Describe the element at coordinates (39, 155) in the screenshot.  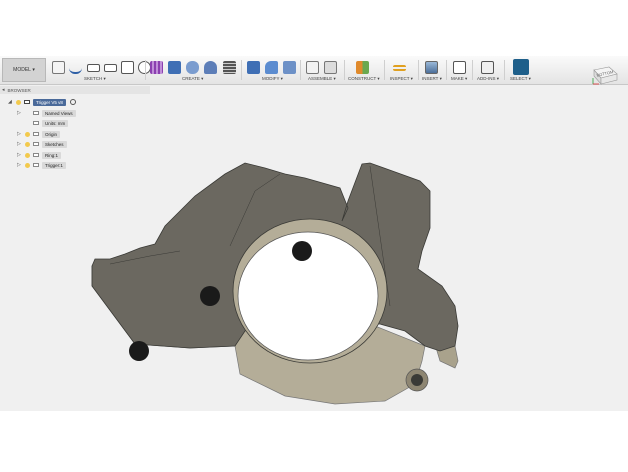
I see `browser-item-ring: ▷ Ring:1` at that location.